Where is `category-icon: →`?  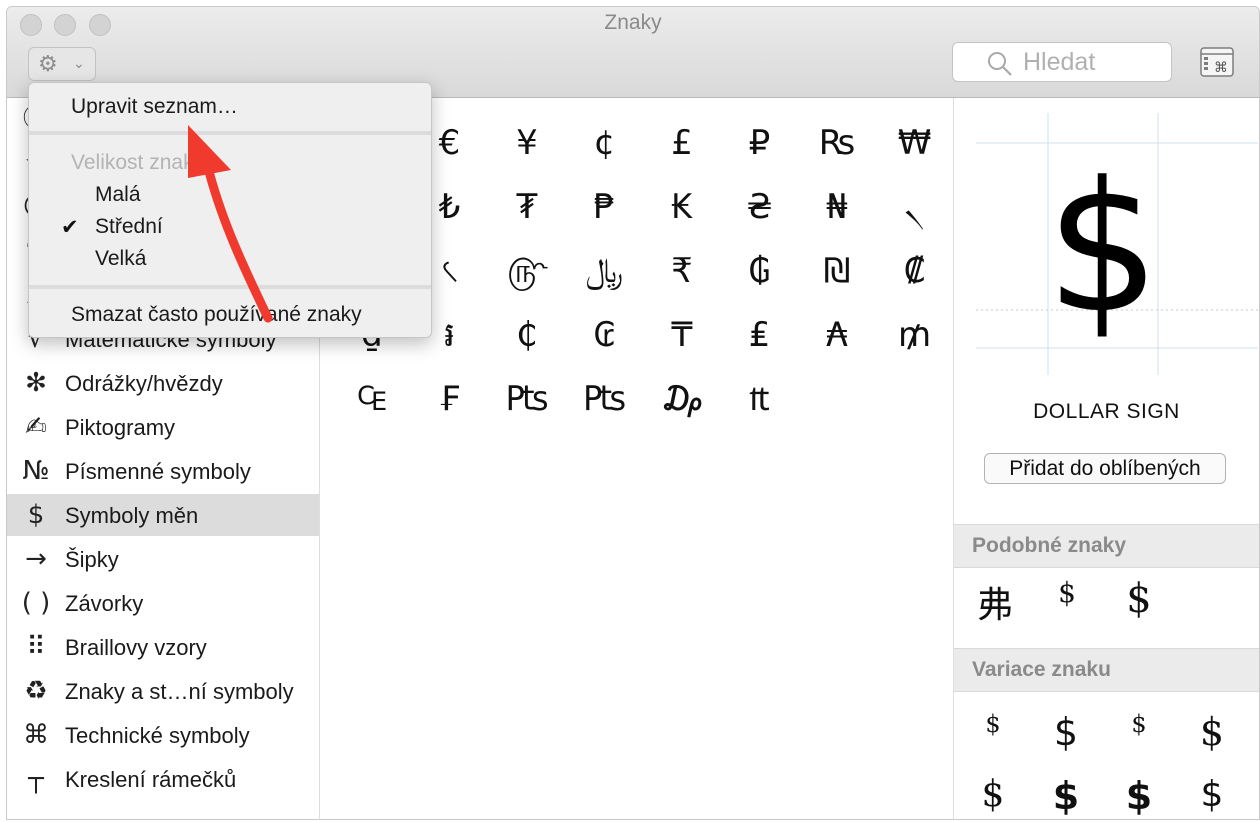 category-icon: → is located at coordinates (36, 559).